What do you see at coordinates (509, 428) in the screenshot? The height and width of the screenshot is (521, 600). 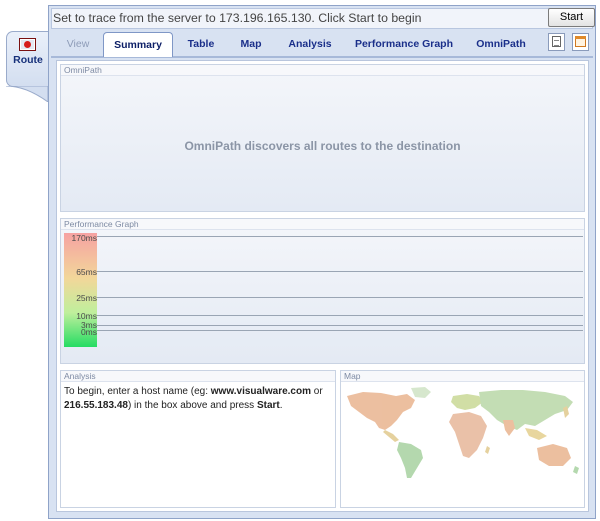 I see `map-india` at bounding box center [509, 428].